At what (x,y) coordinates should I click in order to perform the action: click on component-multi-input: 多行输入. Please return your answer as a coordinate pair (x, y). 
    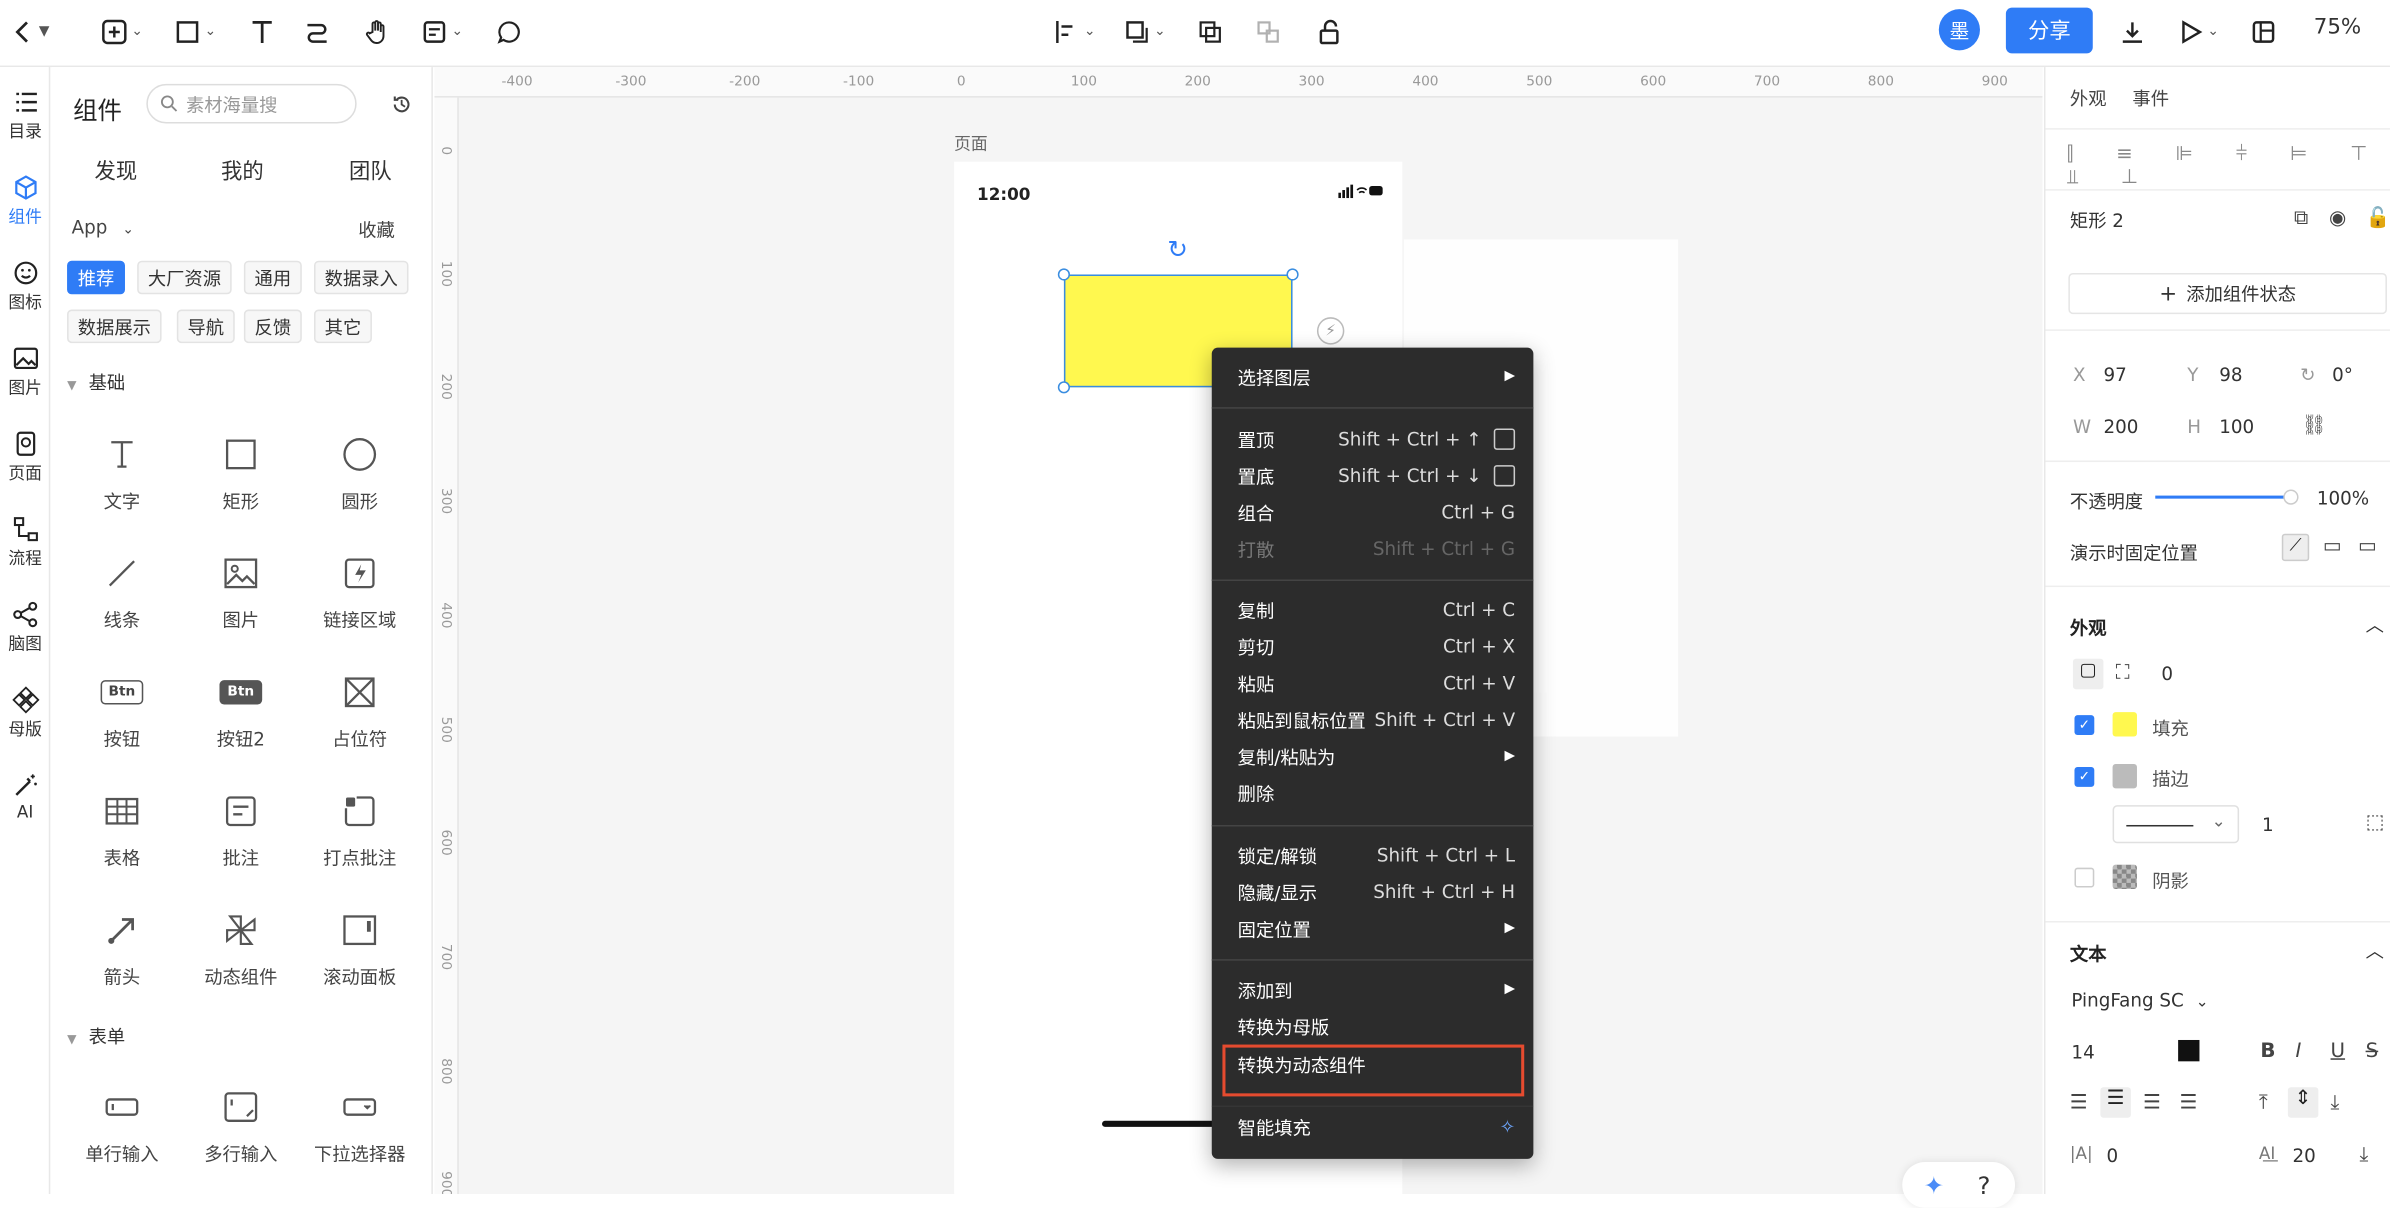
    Looking at the image, I should click on (240, 1139).